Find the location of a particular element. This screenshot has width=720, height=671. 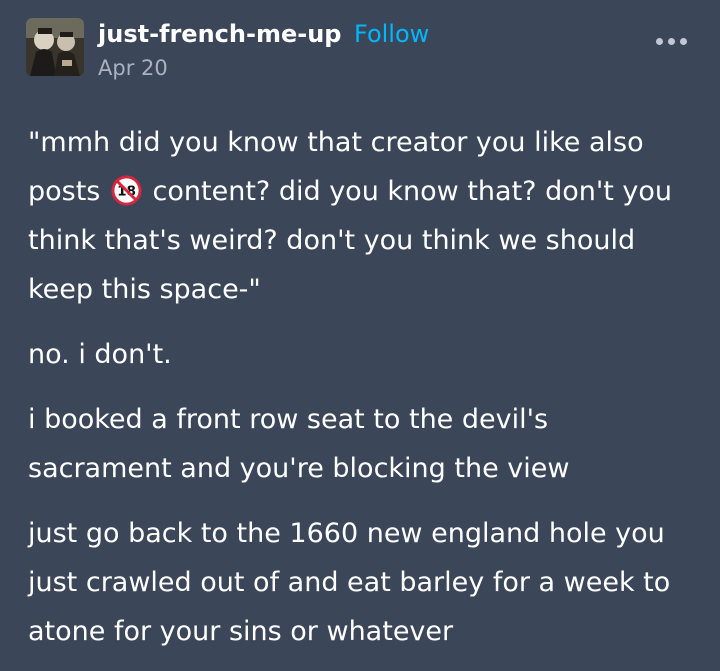

post-paragraph-2: no. i don't. is located at coordinates (100, 354).